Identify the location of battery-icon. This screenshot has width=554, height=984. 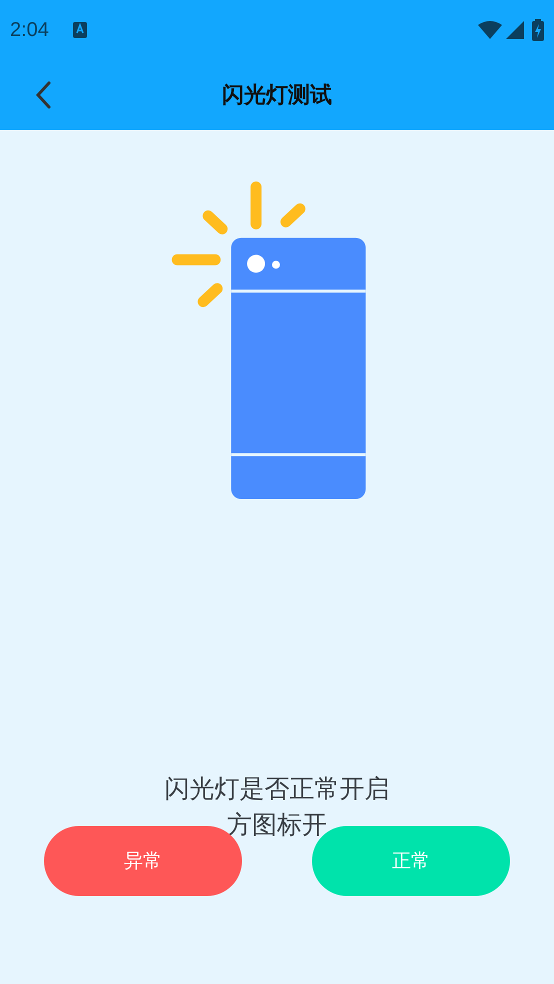
(538, 30).